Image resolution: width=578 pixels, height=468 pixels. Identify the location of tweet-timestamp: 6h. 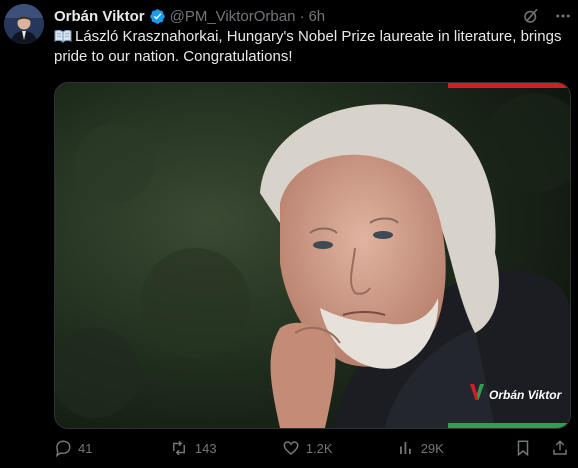
(316, 16).